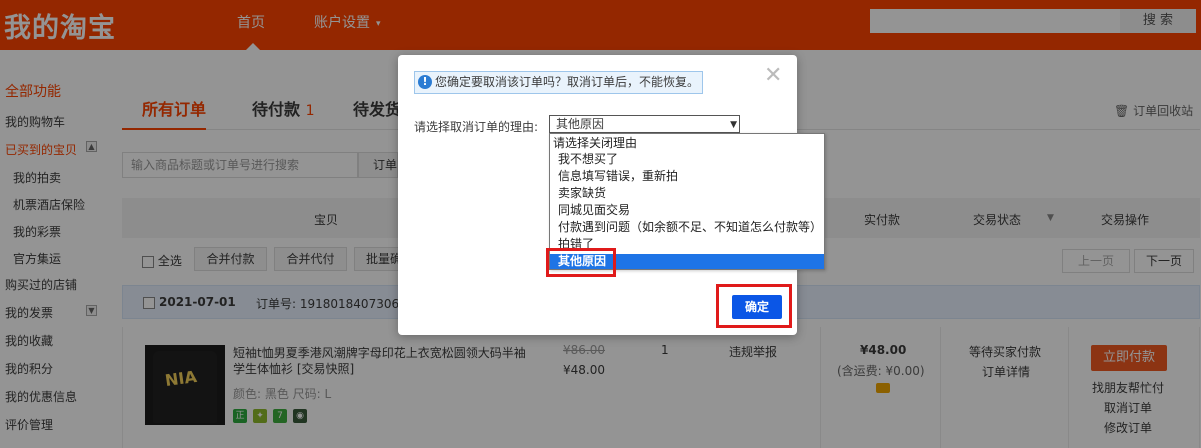 Image resolution: width=1201 pixels, height=448 pixels. What do you see at coordinates (687, 143) in the screenshot?
I see `reason-option: 请选择关闭理由` at bounding box center [687, 143].